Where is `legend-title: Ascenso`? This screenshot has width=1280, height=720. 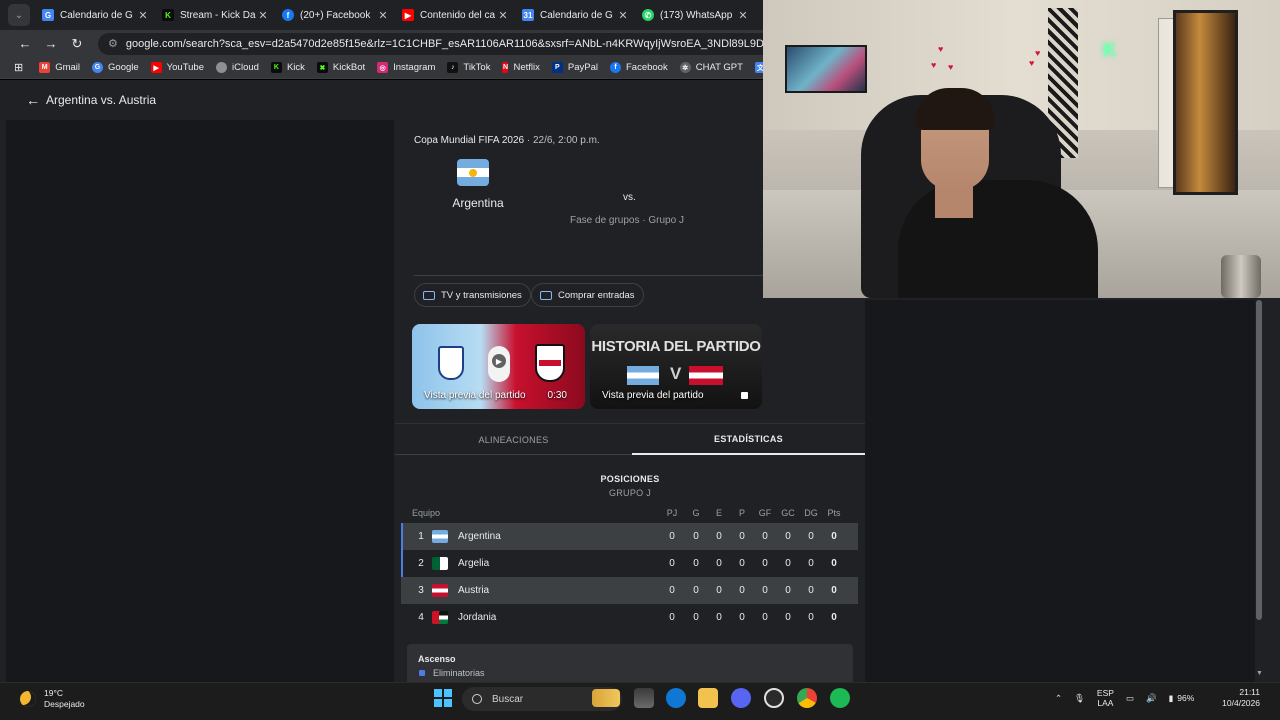
legend-title: Ascenso is located at coordinates (437, 659).